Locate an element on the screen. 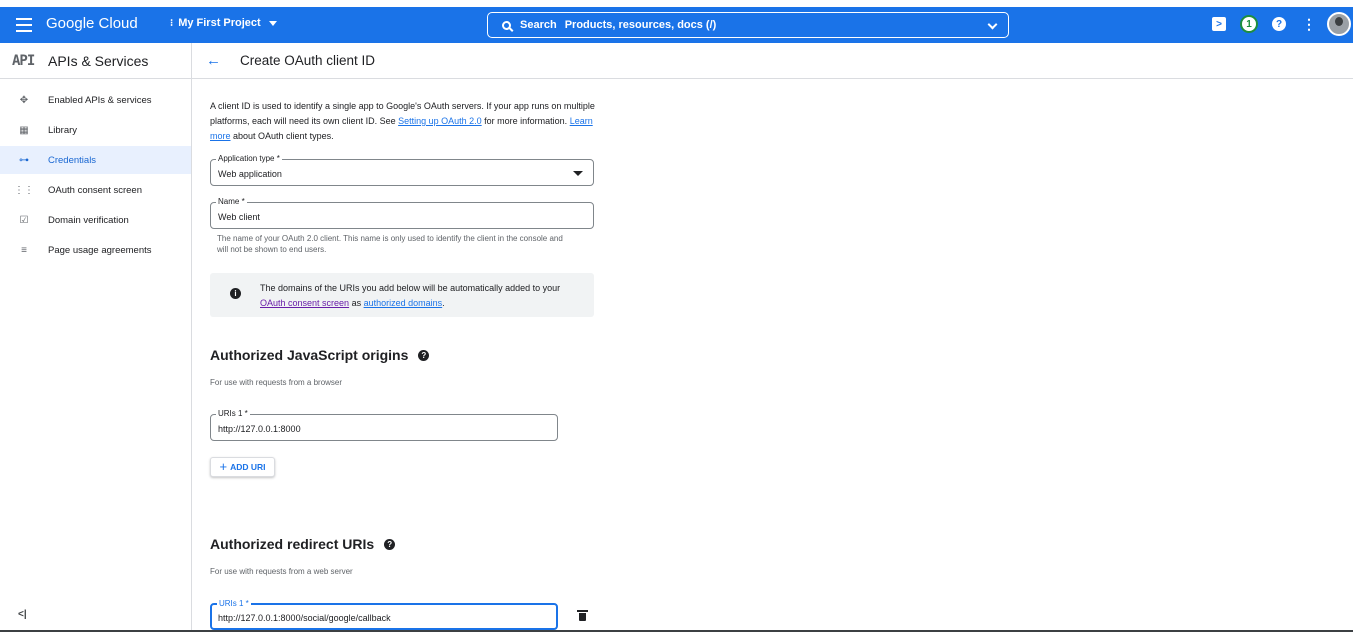 This screenshot has width=1353, height=632. sidebar-item-label: OAuth consent screen is located at coordinates (95, 190).